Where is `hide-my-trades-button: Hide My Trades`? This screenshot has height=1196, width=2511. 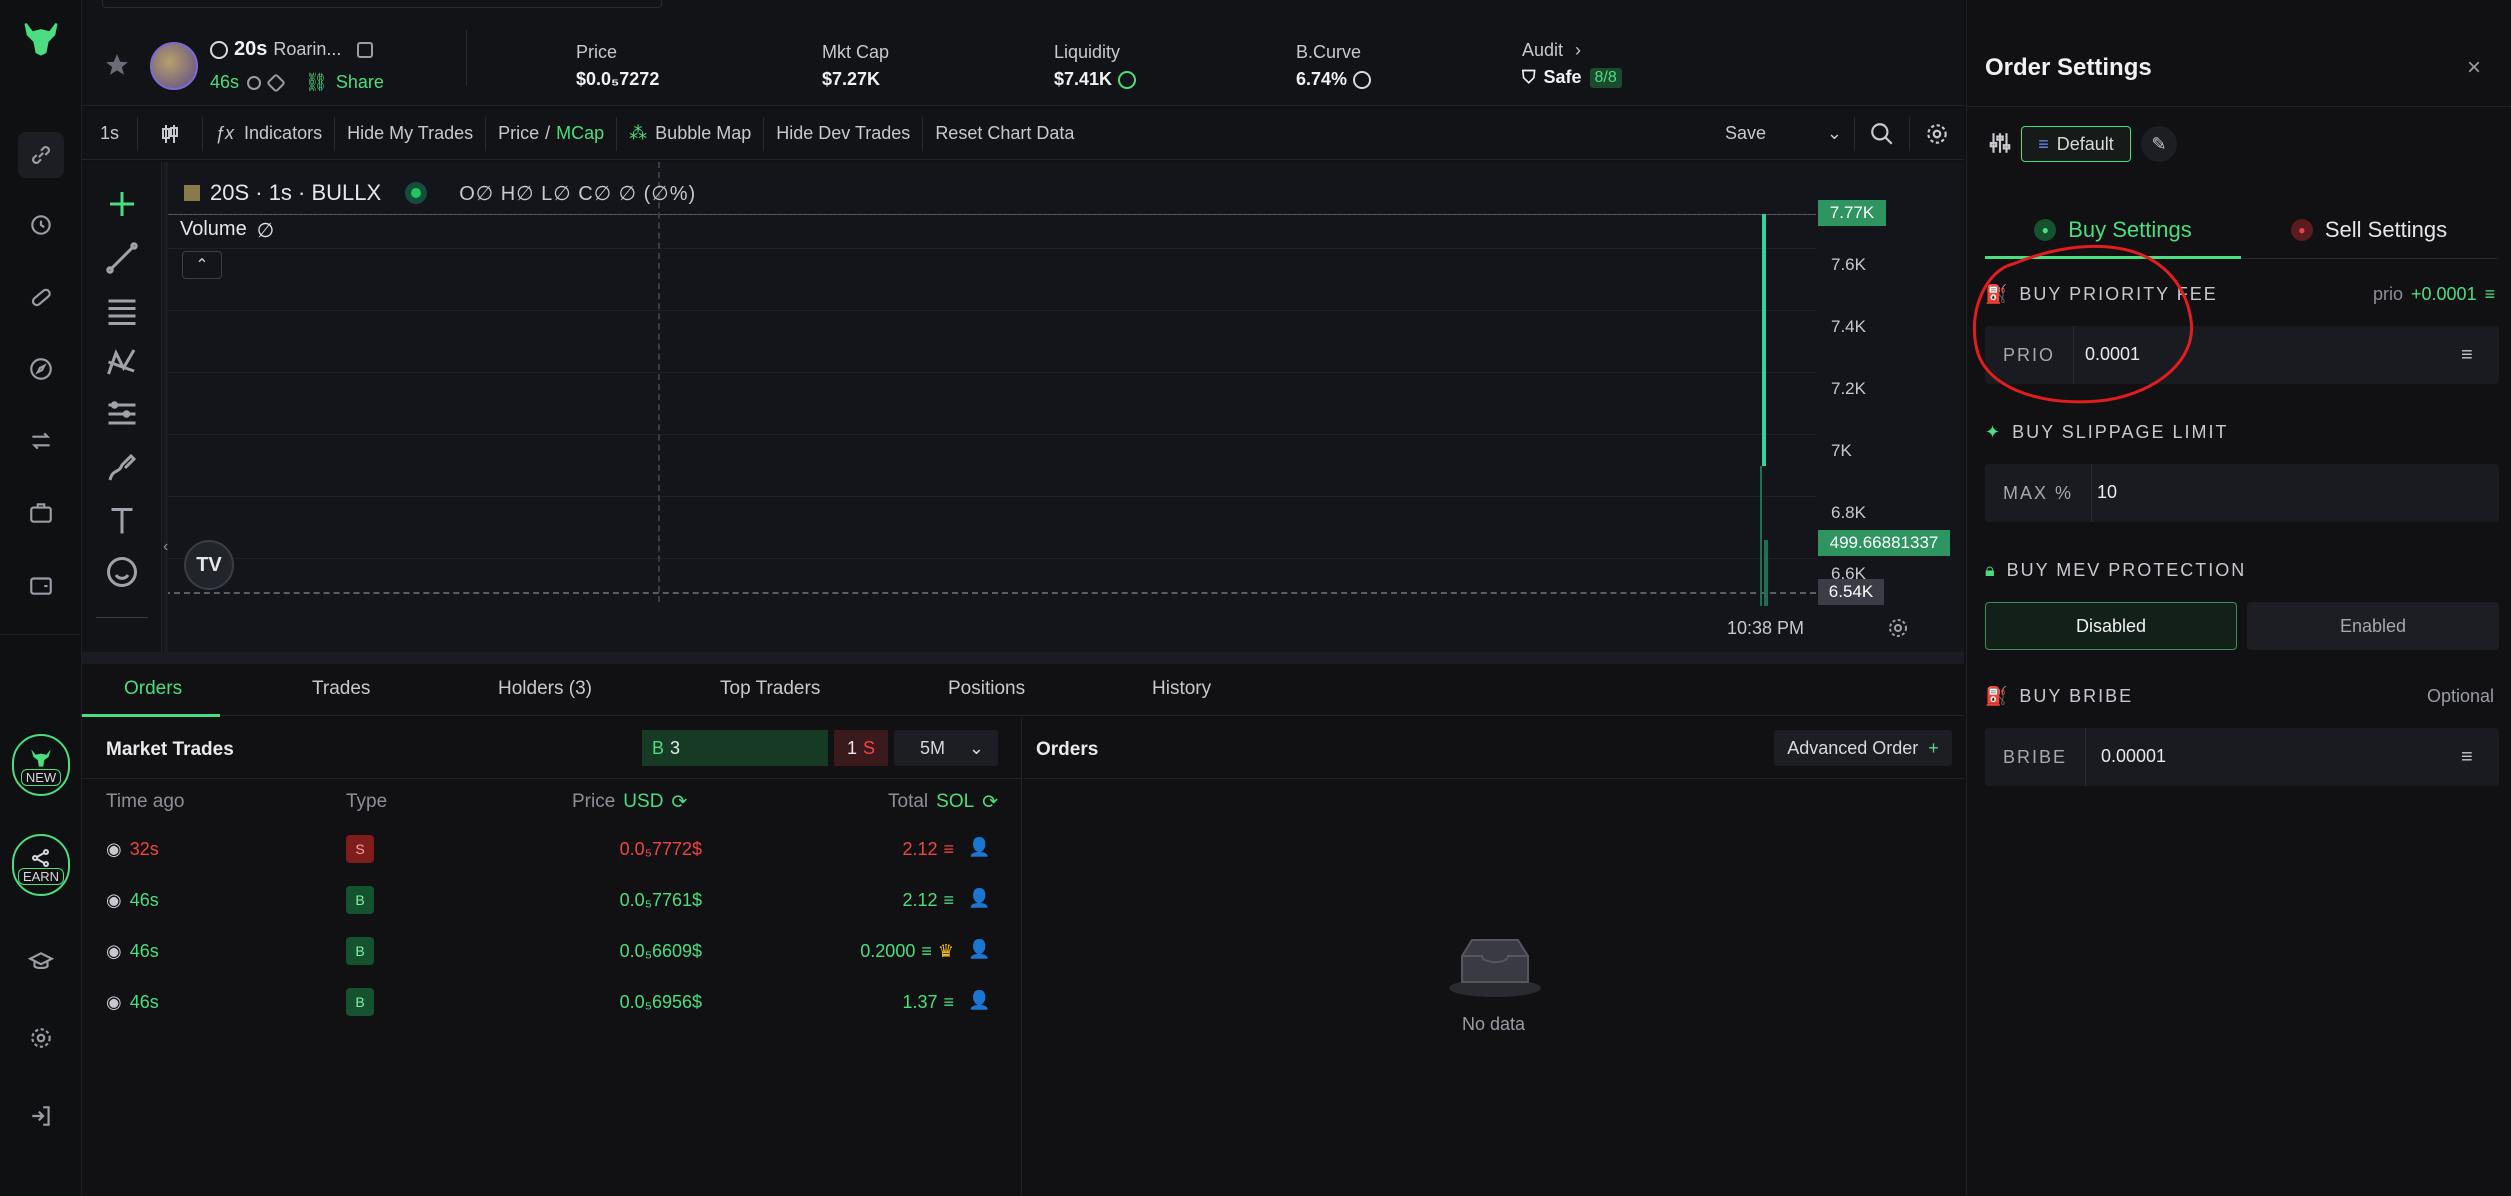 hide-my-trades-button: Hide My Trades is located at coordinates (411, 133).